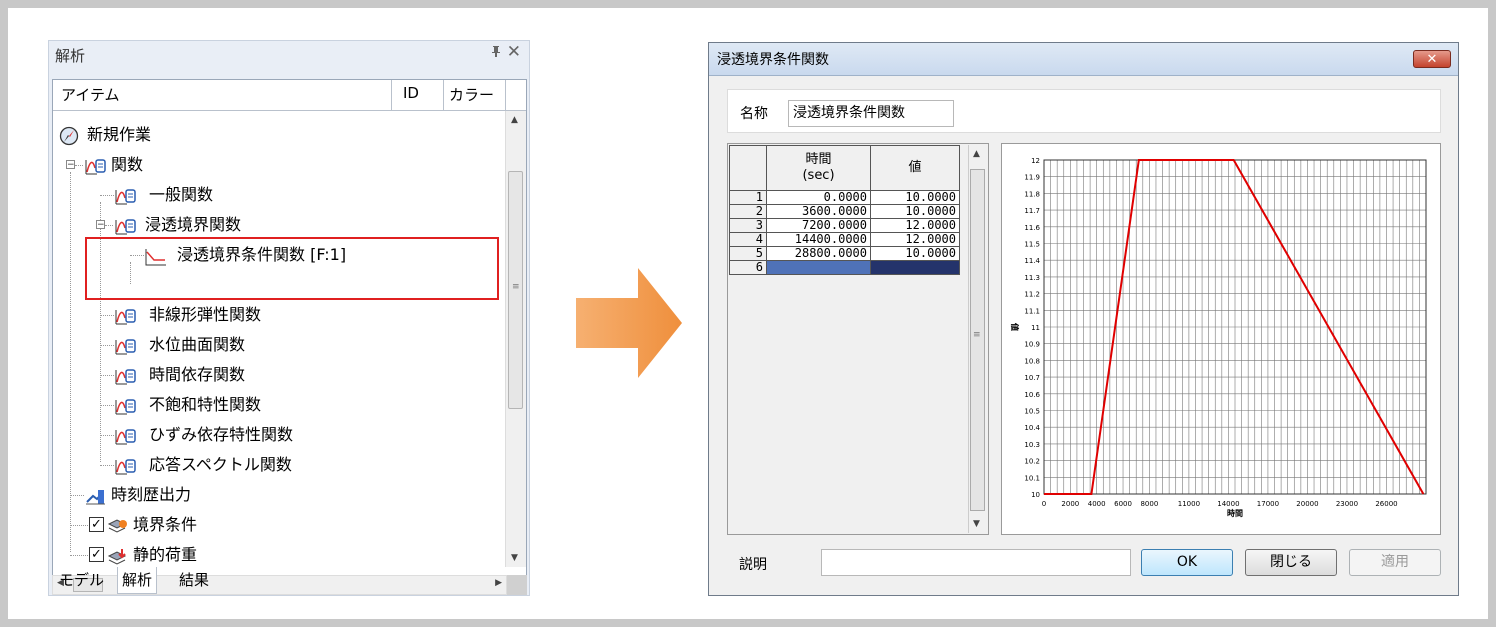 The width and height of the screenshot is (1496, 627). Describe the element at coordinates (70, 56) in the screenshot. I see `panel-title: 解析` at that location.